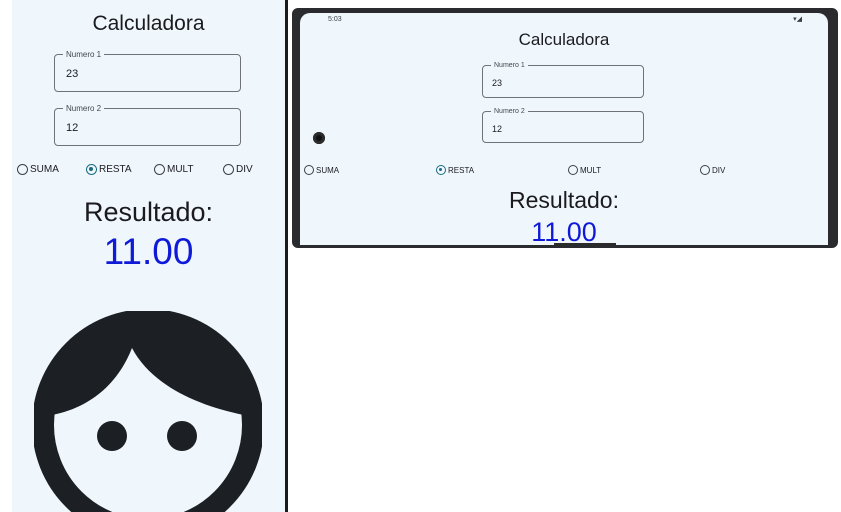 This screenshot has height=512, width=841. What do you see at coordinates (148, 411) in the screenshot?
I see `face-icon` at bounding box center [148, 411].